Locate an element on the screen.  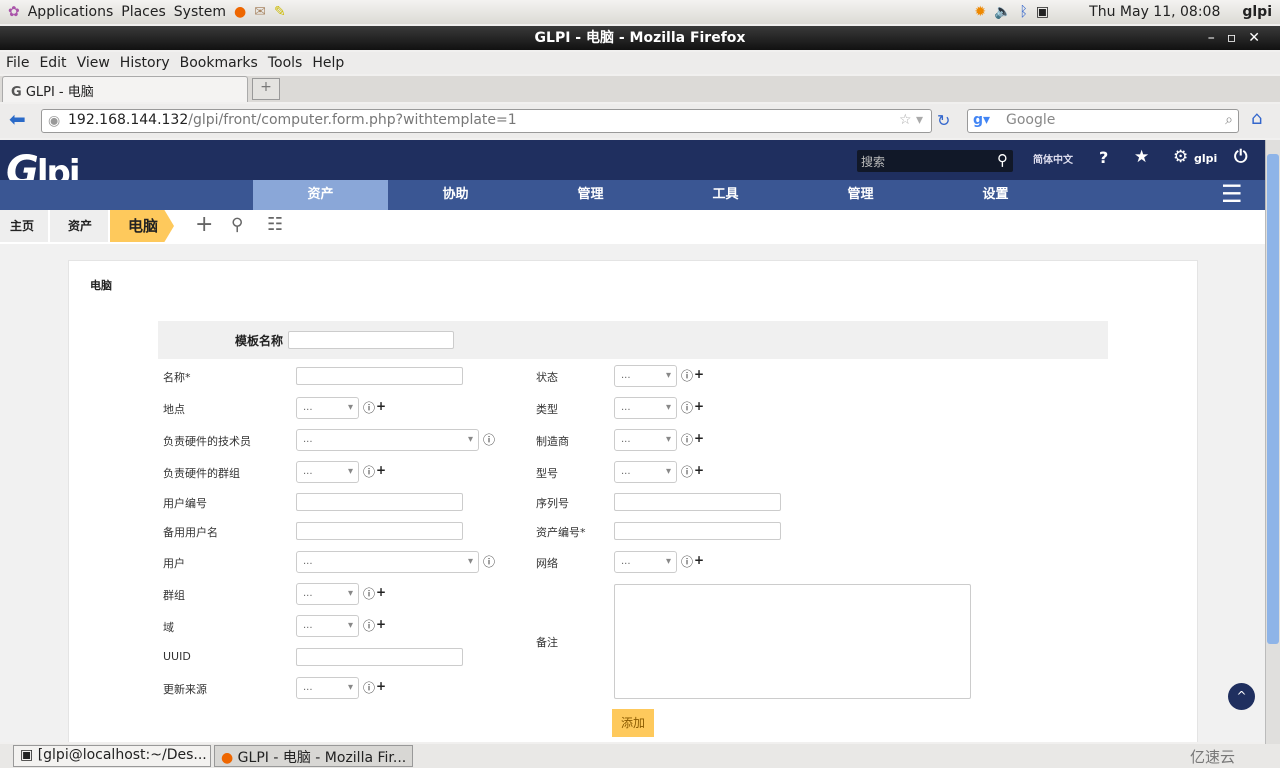
menu-help: Help is located at coordinates (328, 63).